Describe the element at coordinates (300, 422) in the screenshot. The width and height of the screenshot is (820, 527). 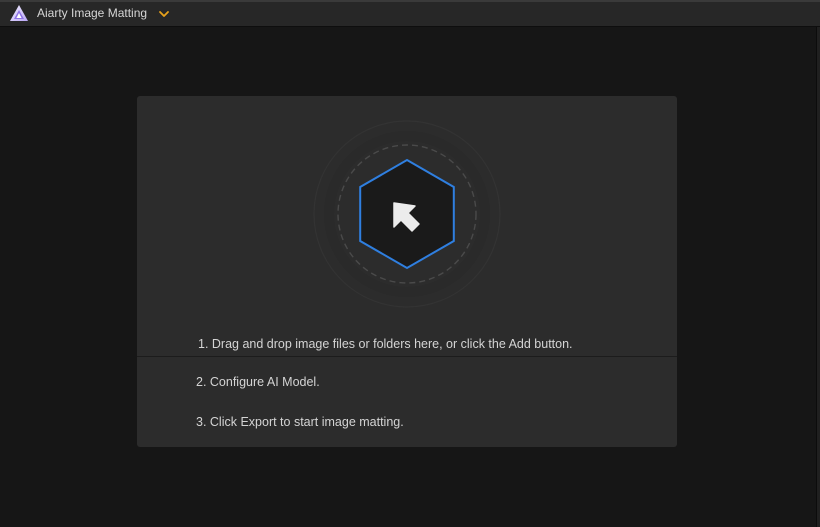
I see `instruction-step-3: 3. Click Export to start image matting.` at that location.